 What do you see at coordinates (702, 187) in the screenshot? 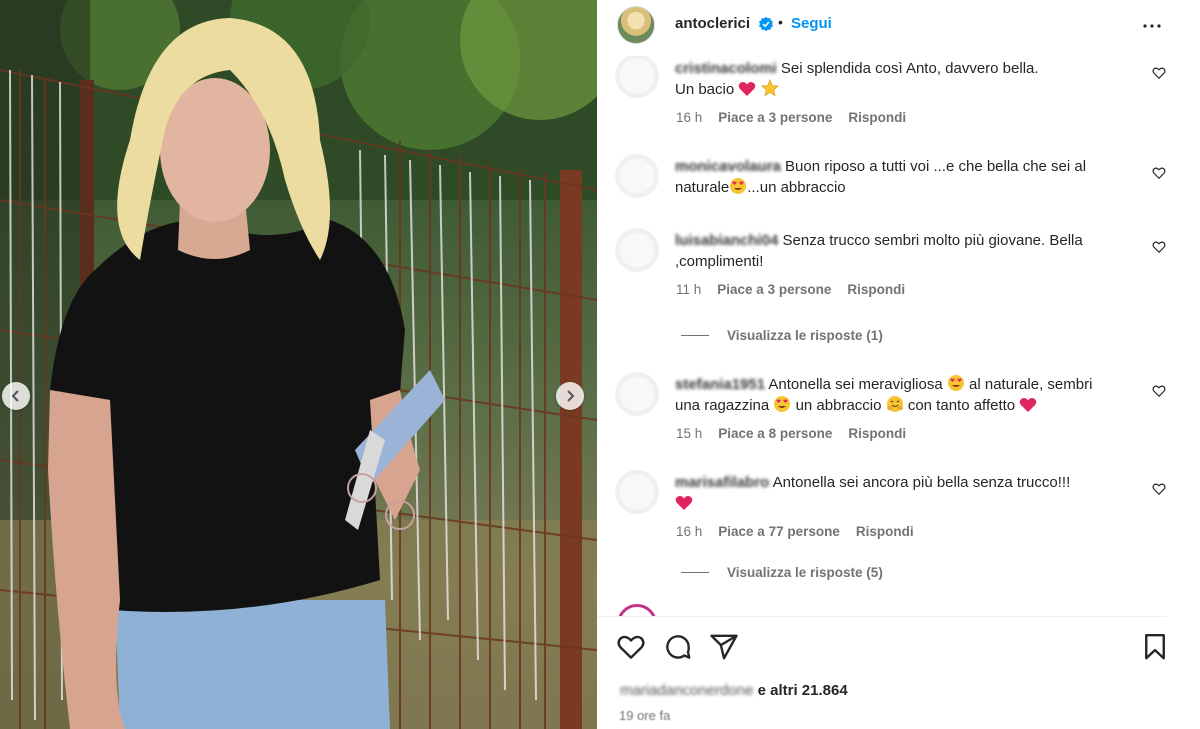
I see `comment-body-2: naturale` at bounding box center [702, 187].